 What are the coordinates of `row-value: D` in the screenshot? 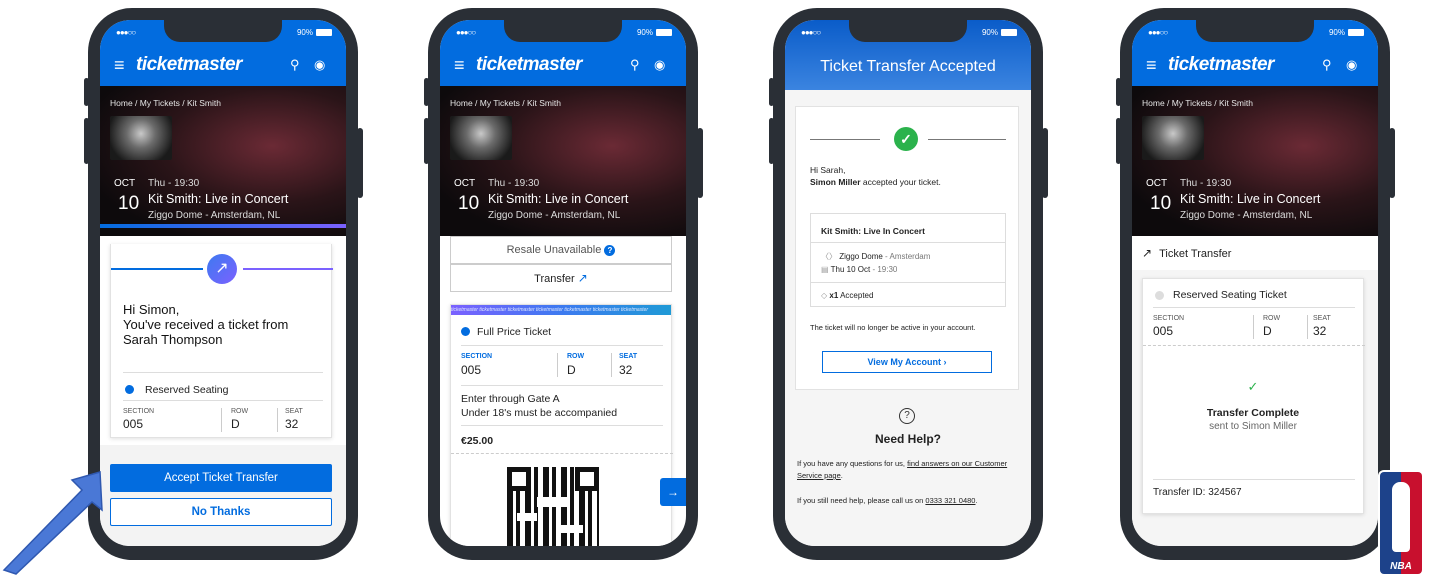 It's located at (571, 370).